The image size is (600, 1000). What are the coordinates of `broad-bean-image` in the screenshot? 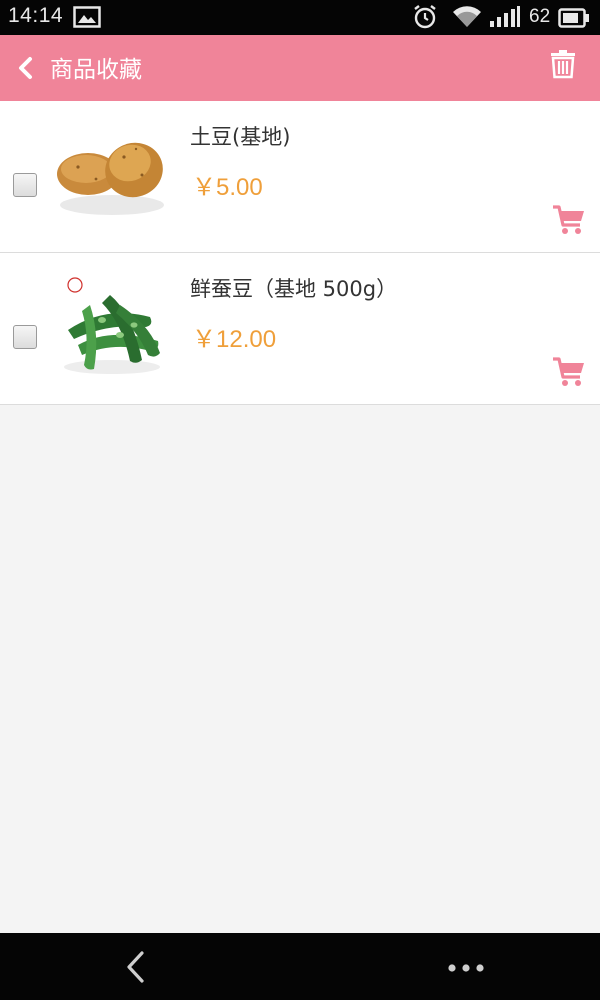 It's located at (109, 324).